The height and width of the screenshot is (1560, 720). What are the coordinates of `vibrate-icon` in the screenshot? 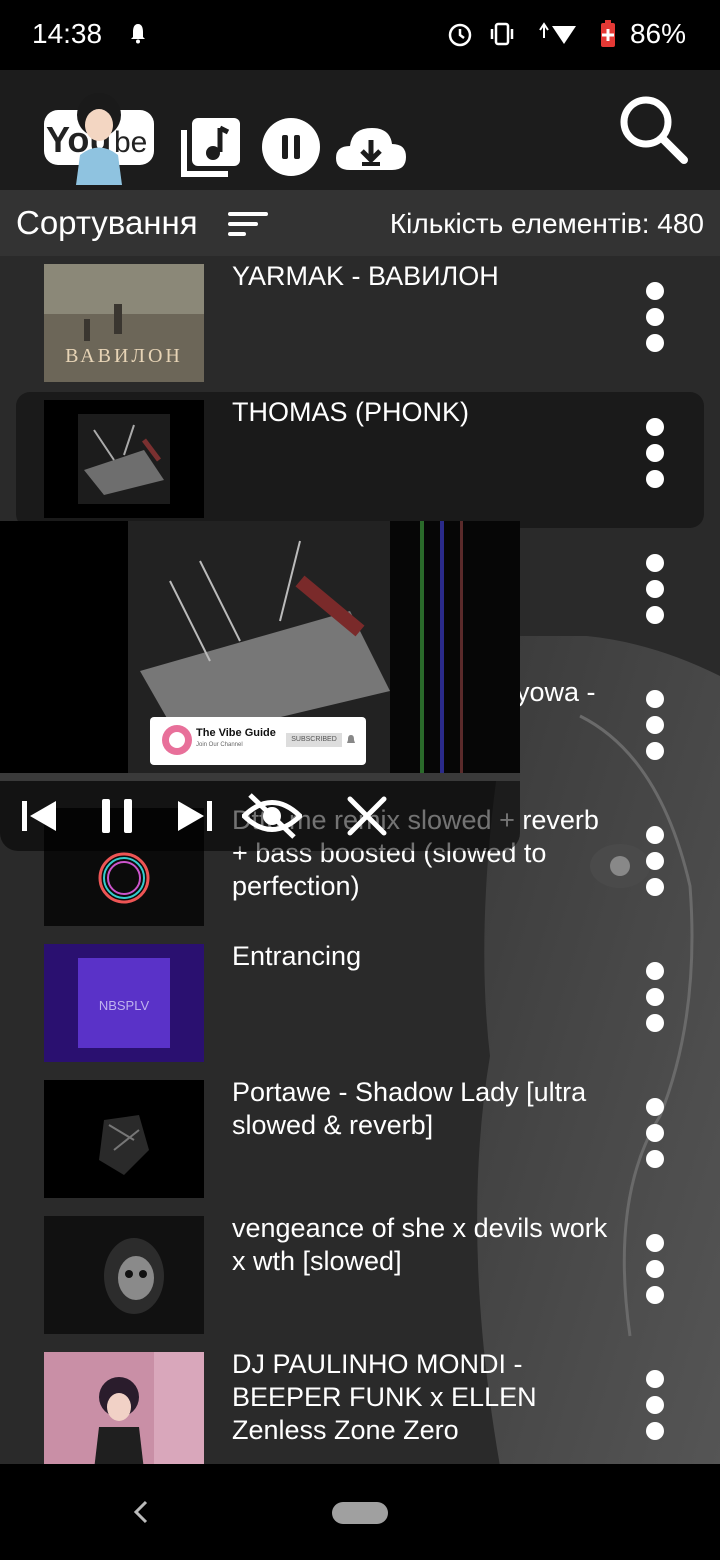 It's located at (502, 34).